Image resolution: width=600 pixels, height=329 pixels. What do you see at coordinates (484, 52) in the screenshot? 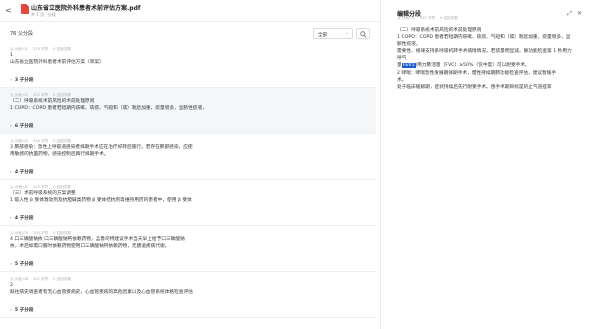
I see `detail-line: 需要性、规律支持系呼吸机转手术病情情况。若痰量明显减，静功能检查第 1 秒用力` at bounding box center [484, 52].